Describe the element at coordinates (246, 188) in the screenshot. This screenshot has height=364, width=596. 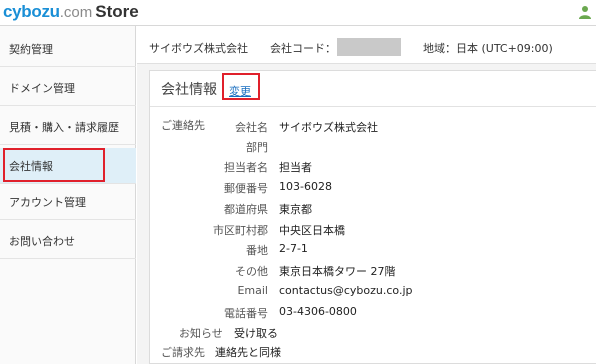
I see `row-label-postal-code: 郵便番号` at that location.